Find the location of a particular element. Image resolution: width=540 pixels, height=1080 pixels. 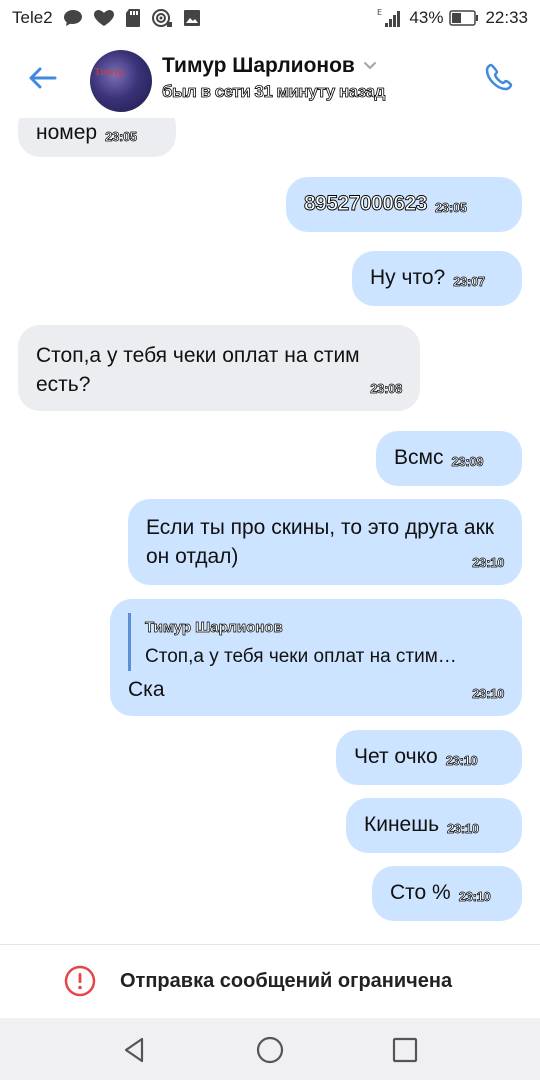

message-bubble-outgoing: Всмс 23:09 is located at coordinates (449, 458).